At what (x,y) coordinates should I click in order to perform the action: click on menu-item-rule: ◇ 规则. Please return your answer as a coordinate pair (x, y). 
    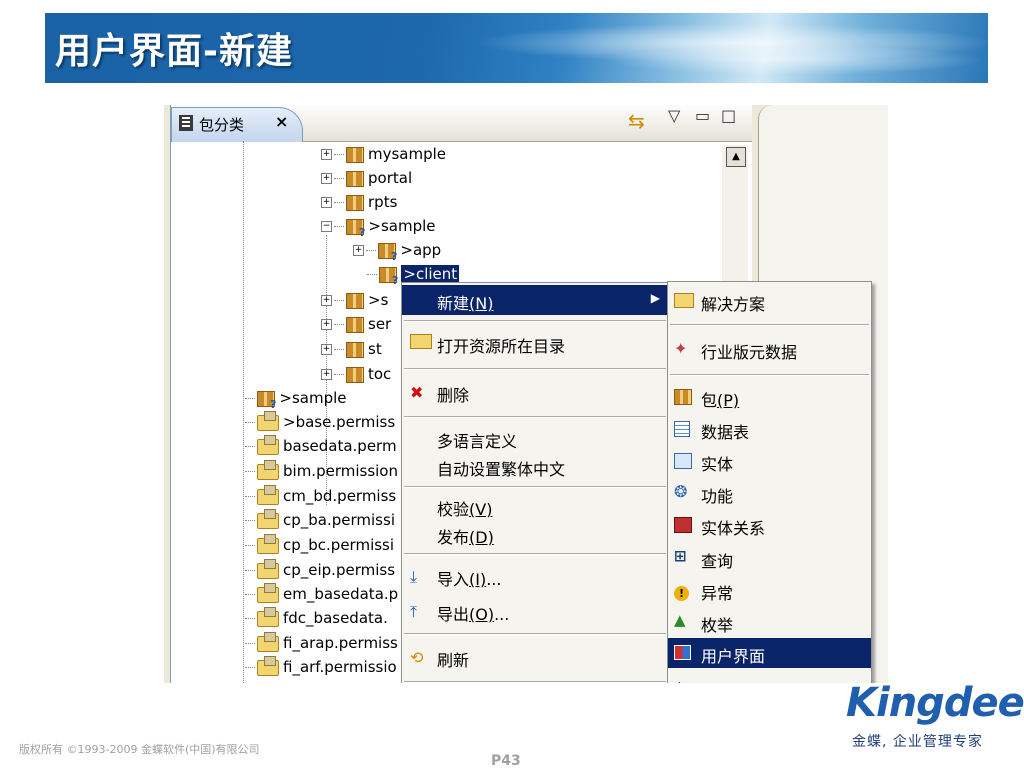
    Looking at the image, I should click on (769, 679).